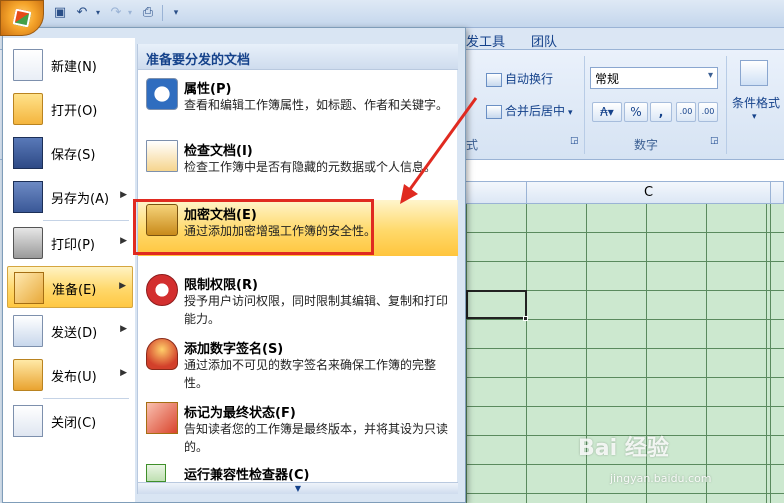 The height and width of the screenshot is (503, 784). Describe the element at coordinates (439, 150) in the screenshot. I see `annotation-arrow-icon` at that location.